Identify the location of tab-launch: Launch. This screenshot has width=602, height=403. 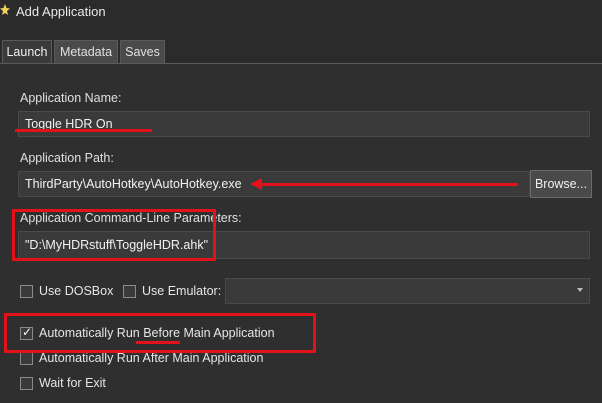
(27, 52).